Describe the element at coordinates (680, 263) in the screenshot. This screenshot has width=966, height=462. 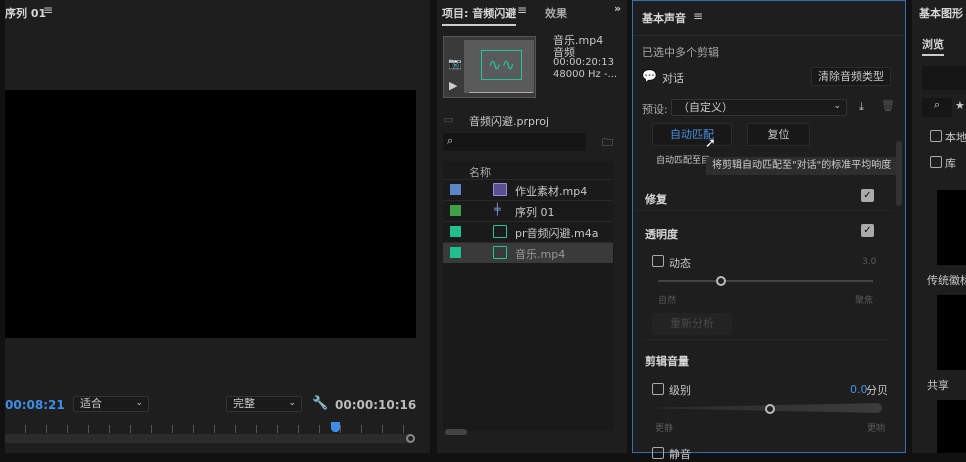
I see `dynamics-label: 动态` at that location.